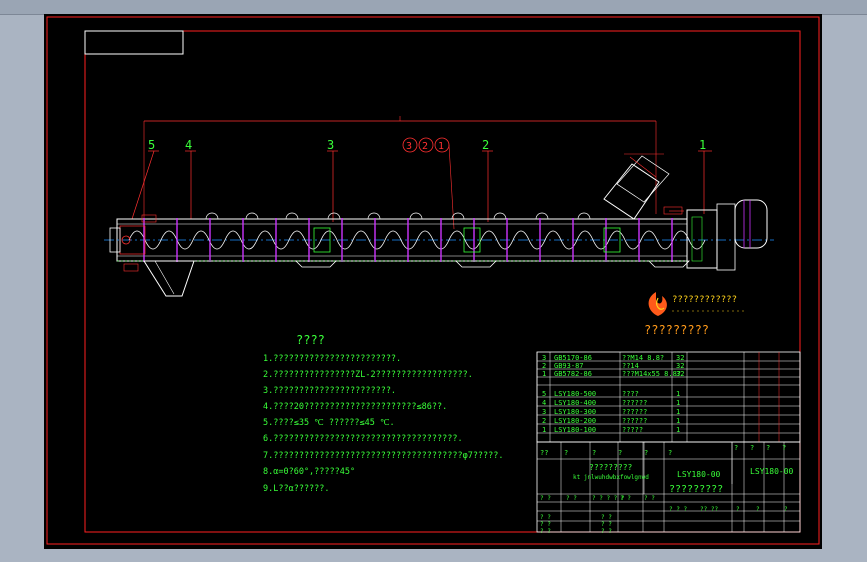 The image size is (867, 562). I want to click on drawing-number-box, so click(134, 42).